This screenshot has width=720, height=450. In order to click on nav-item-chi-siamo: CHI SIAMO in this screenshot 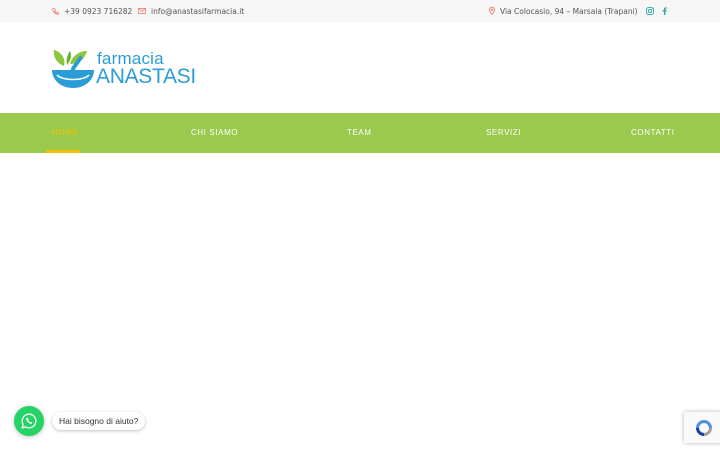, I will do `click(214, 133)`.